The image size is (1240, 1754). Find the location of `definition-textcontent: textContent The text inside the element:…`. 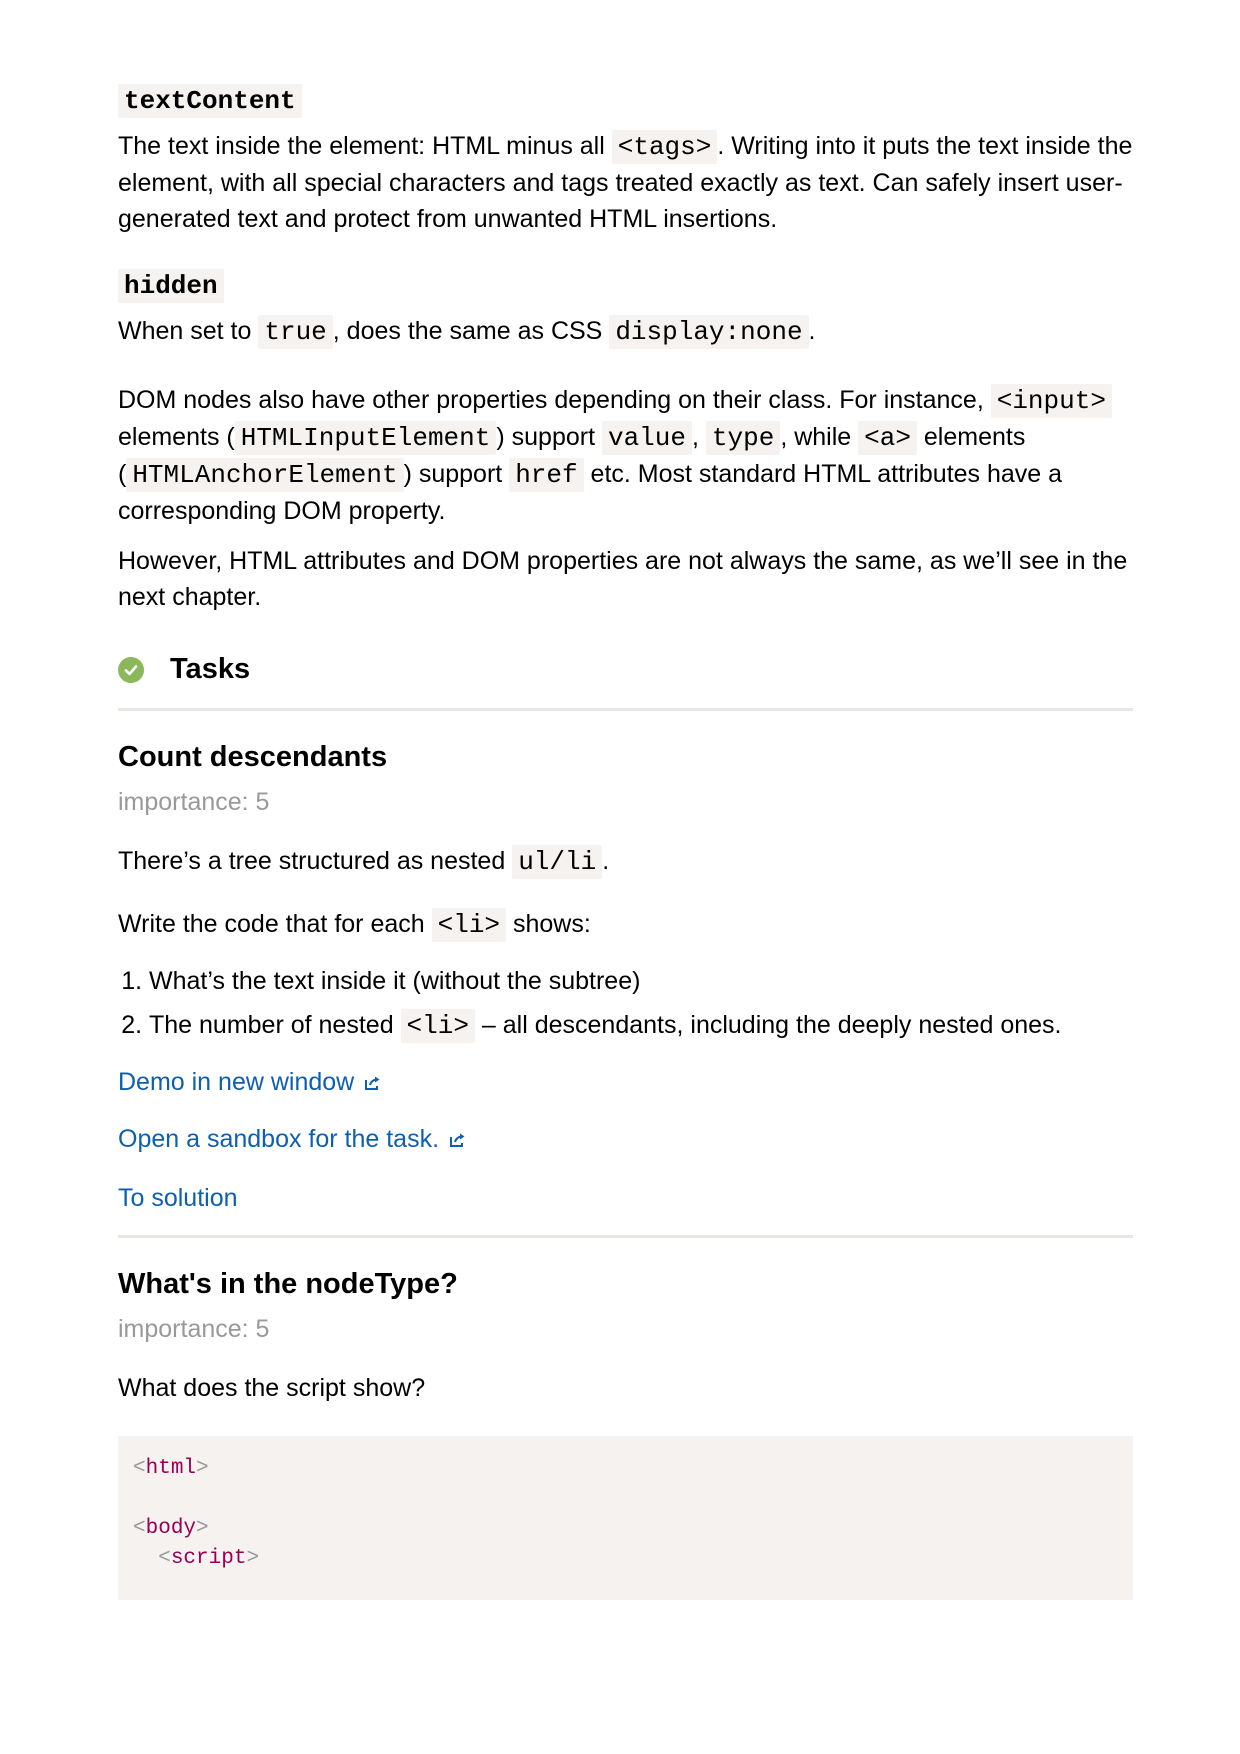

definition-textcontent: textContent The text inside the element:… is located at coordinates (625, 160).